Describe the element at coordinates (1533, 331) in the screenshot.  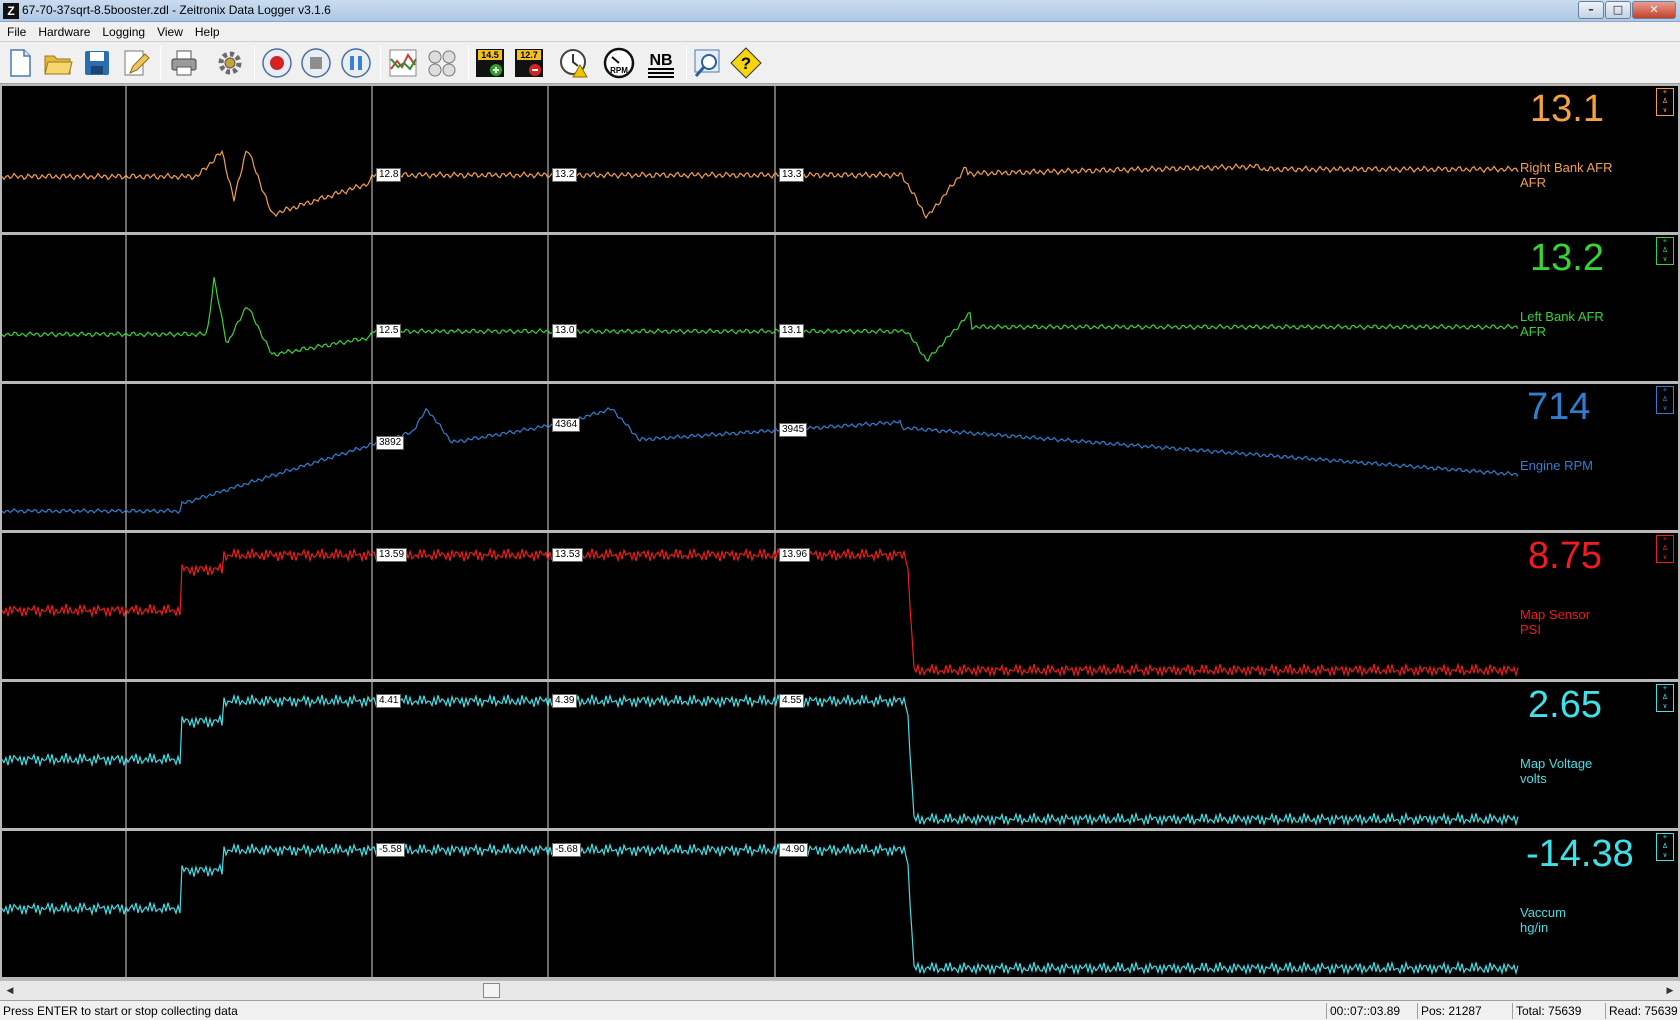
I see `channel-unit: AFR` at that location.